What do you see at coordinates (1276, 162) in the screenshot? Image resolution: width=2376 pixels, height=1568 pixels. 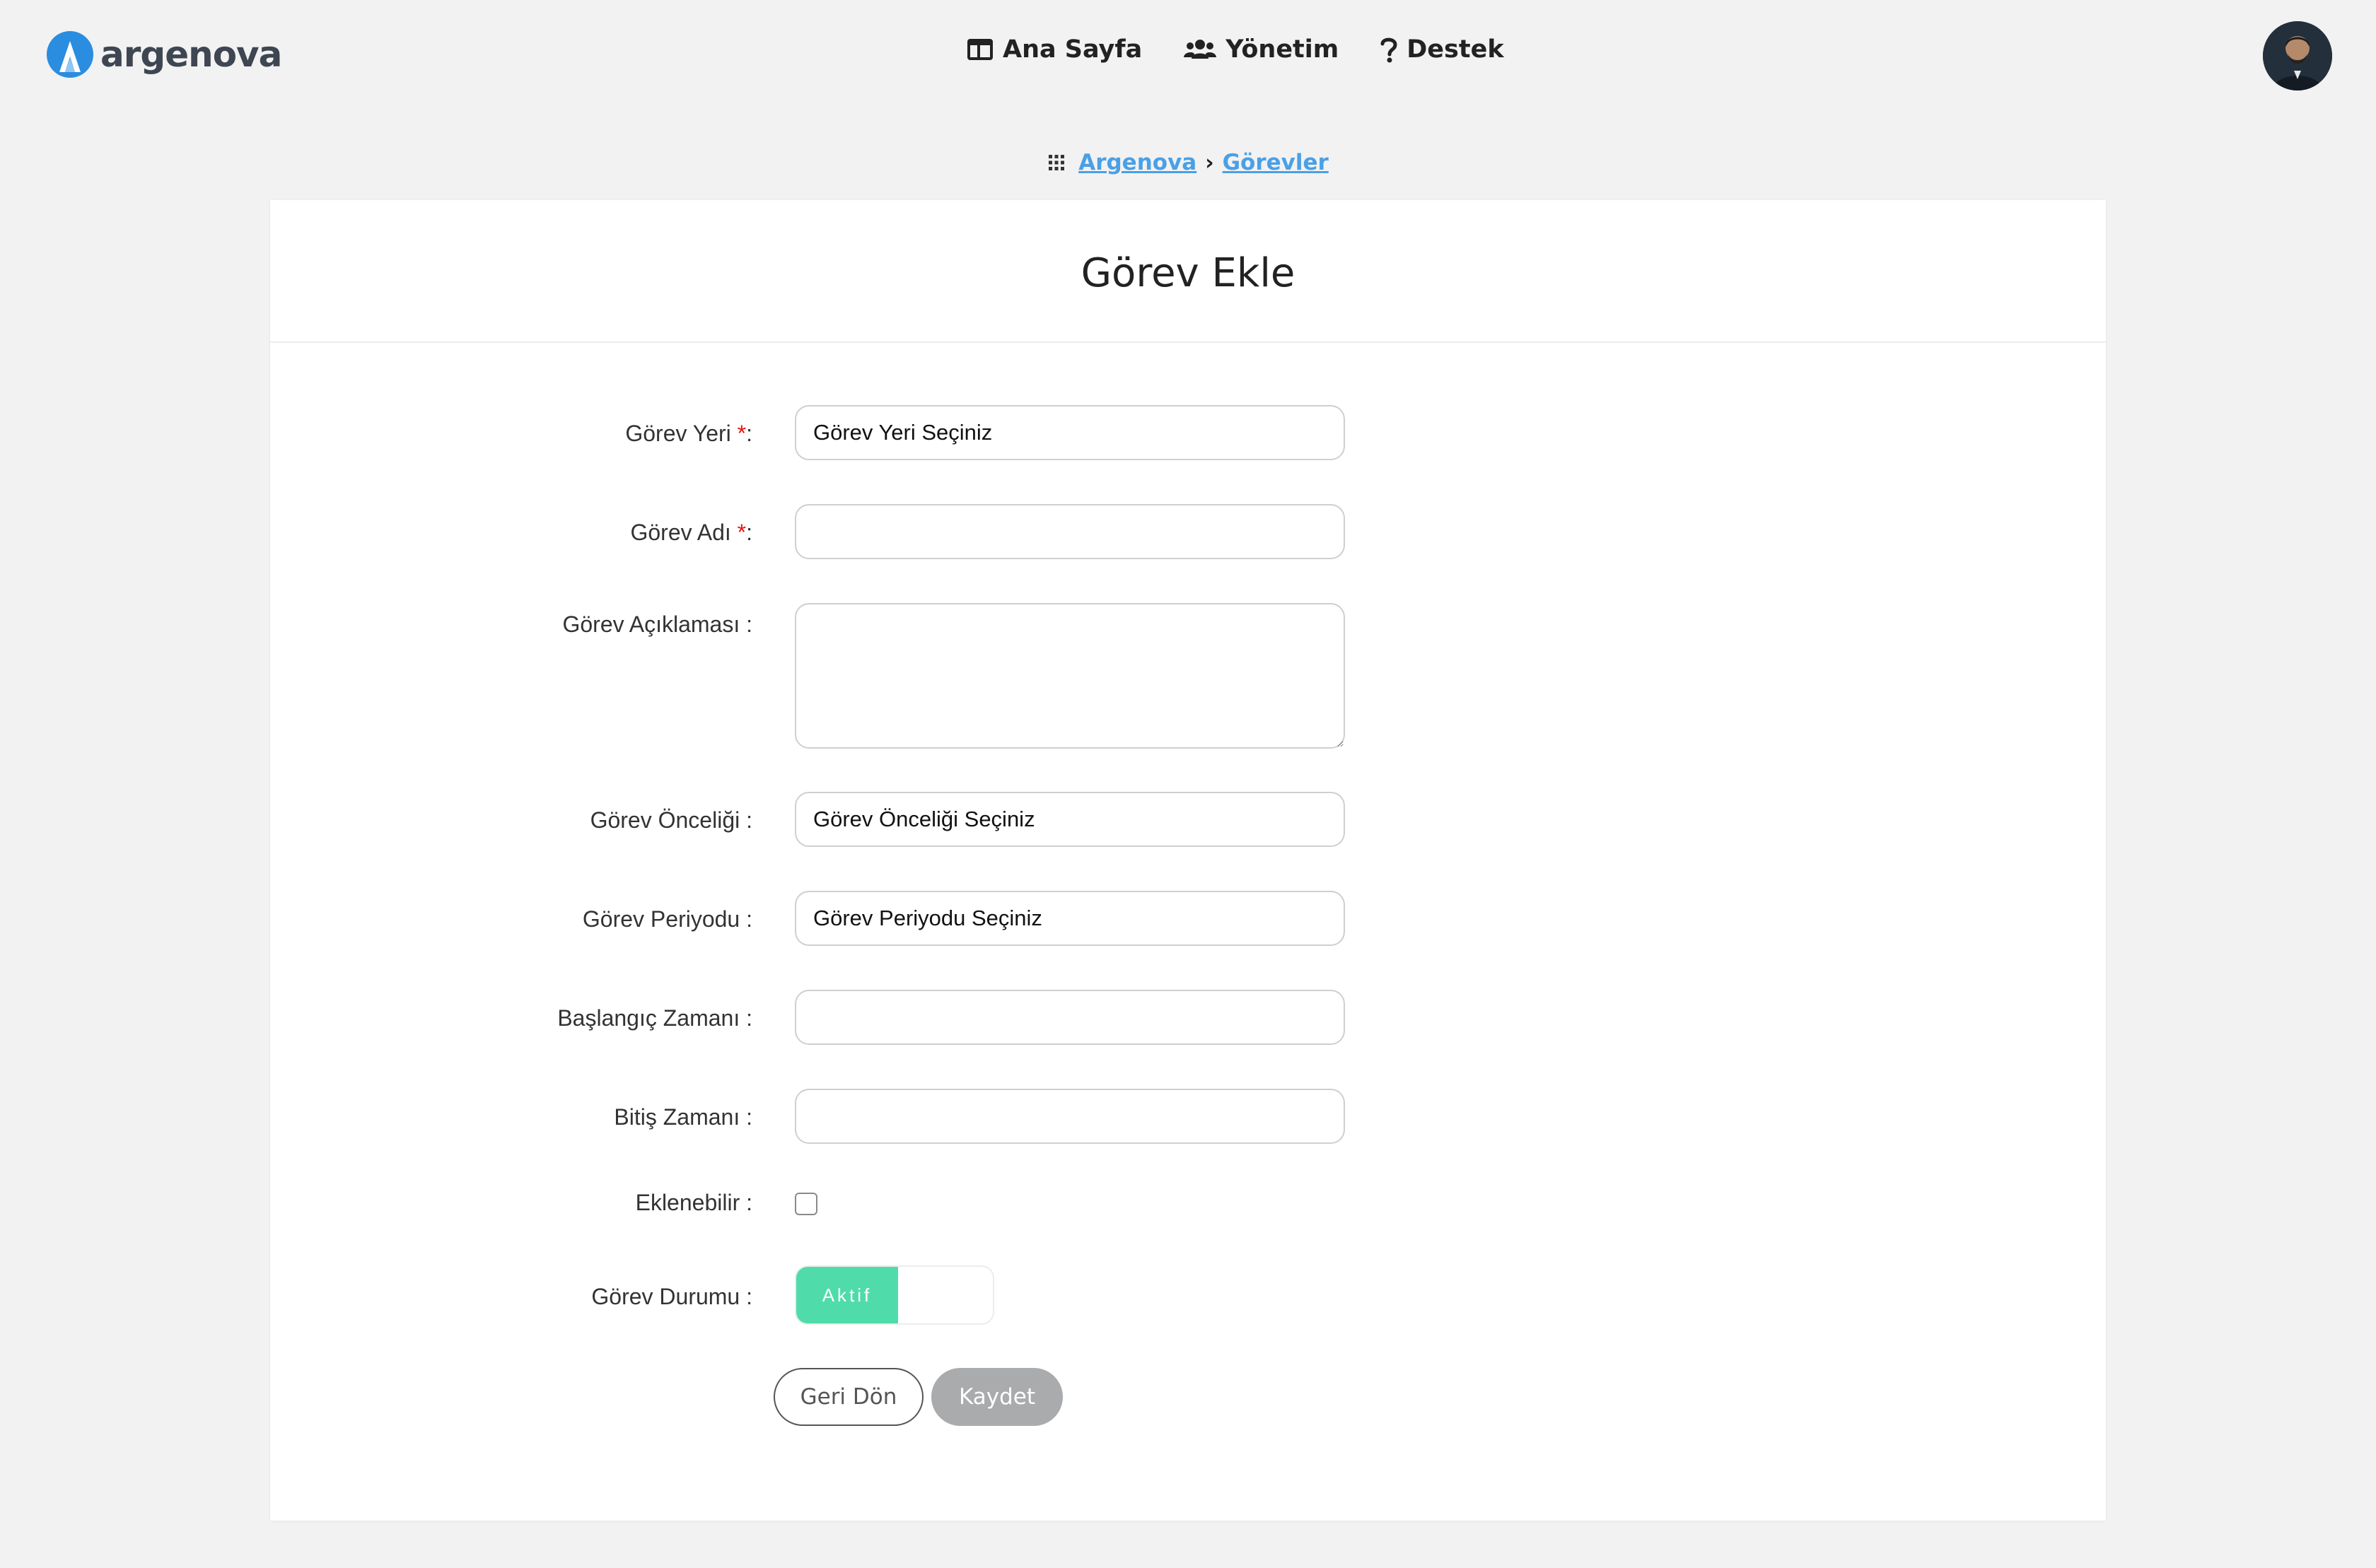 I see `breadcrumb-link-gorevler: Görevler` at bounding box center [1276, 162].